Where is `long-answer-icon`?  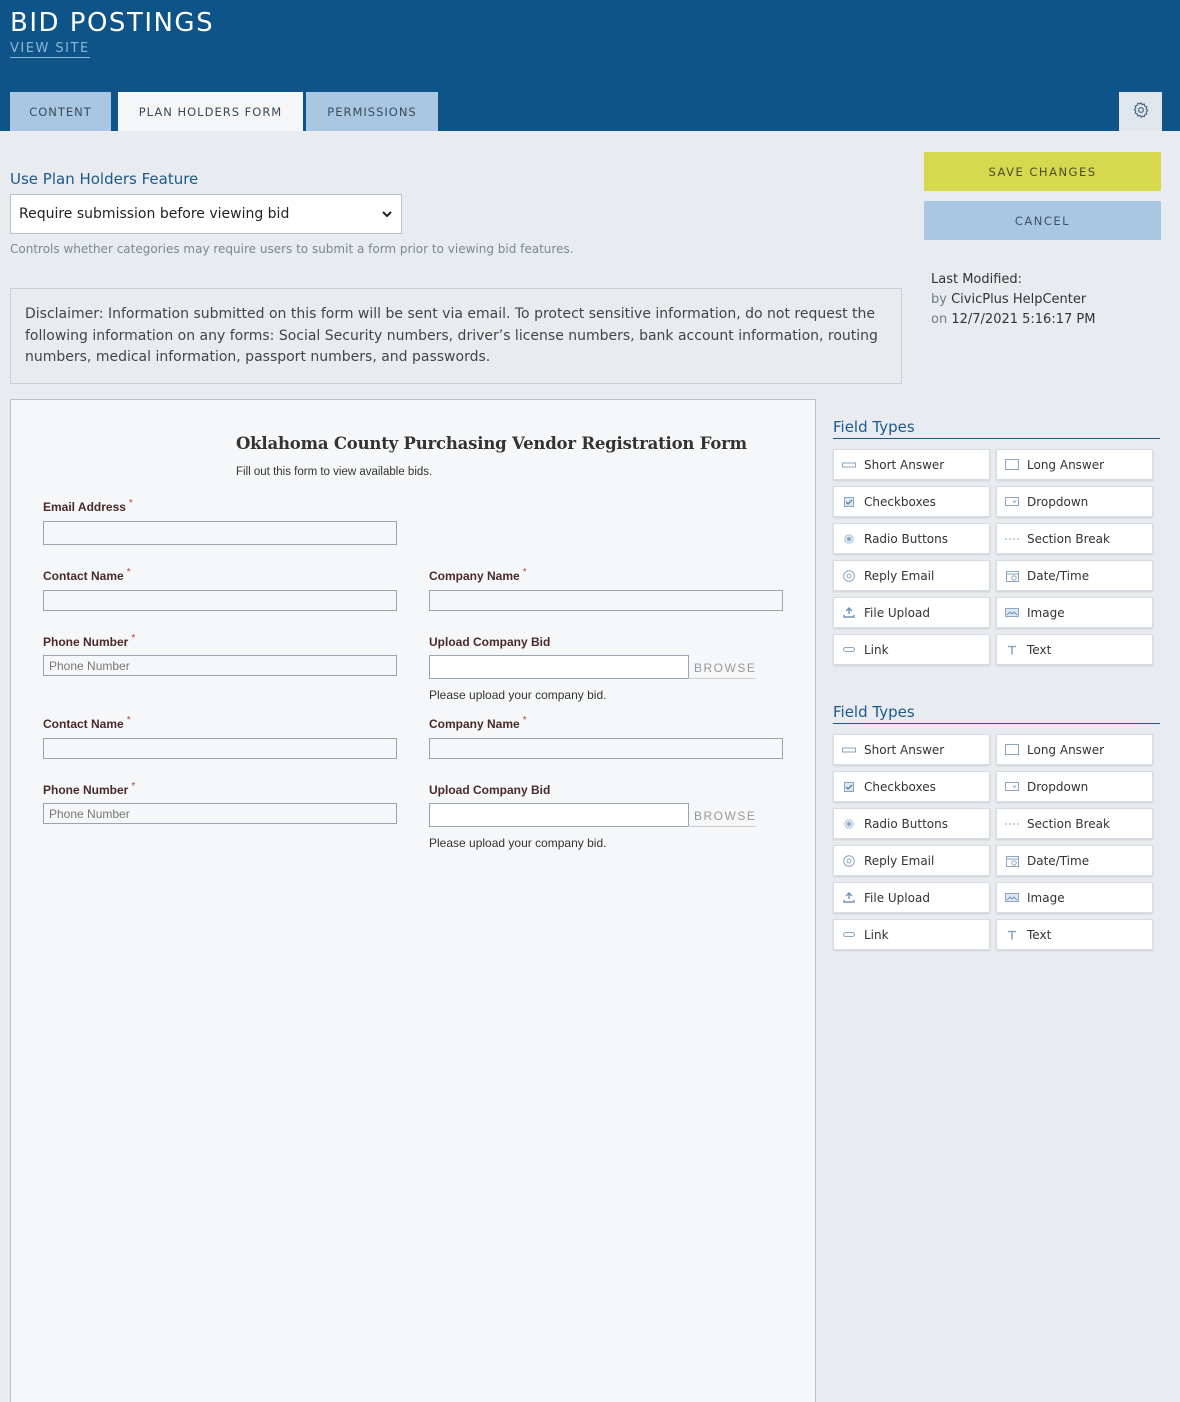
long-answer-icon is located at coordinates (1012, 464).